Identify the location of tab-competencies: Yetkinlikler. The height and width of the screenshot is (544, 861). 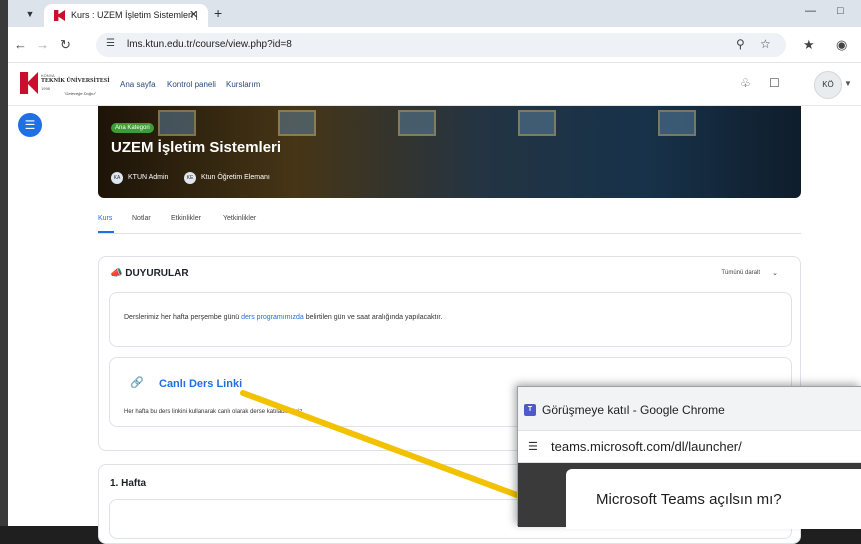
(239, 218).